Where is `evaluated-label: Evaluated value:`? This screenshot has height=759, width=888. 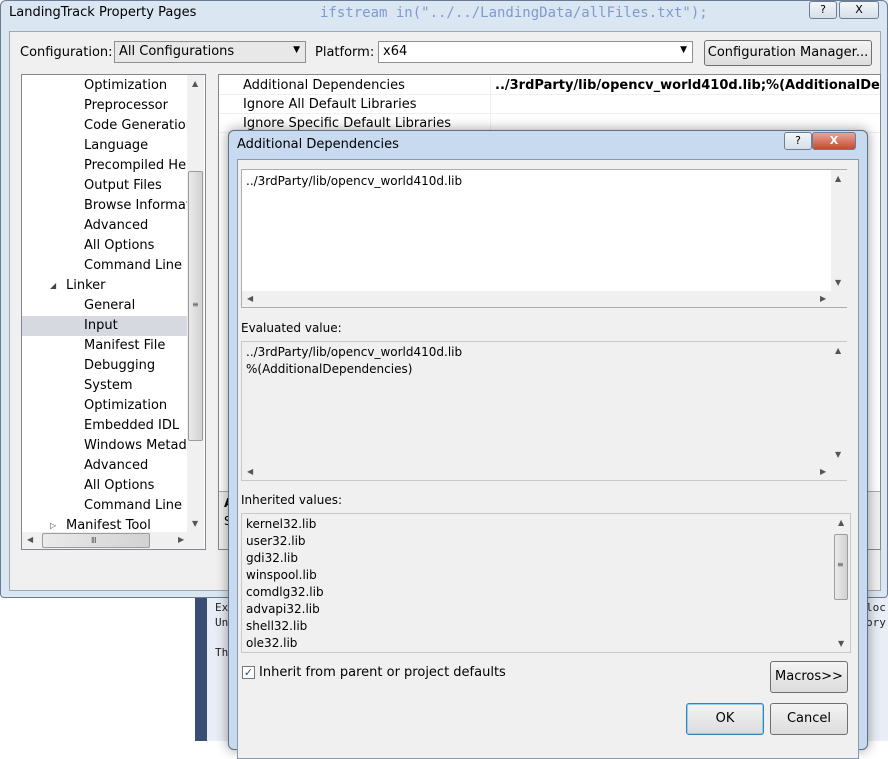 evaluated-label: Evaluated value: is located at coordinates (291, 328).